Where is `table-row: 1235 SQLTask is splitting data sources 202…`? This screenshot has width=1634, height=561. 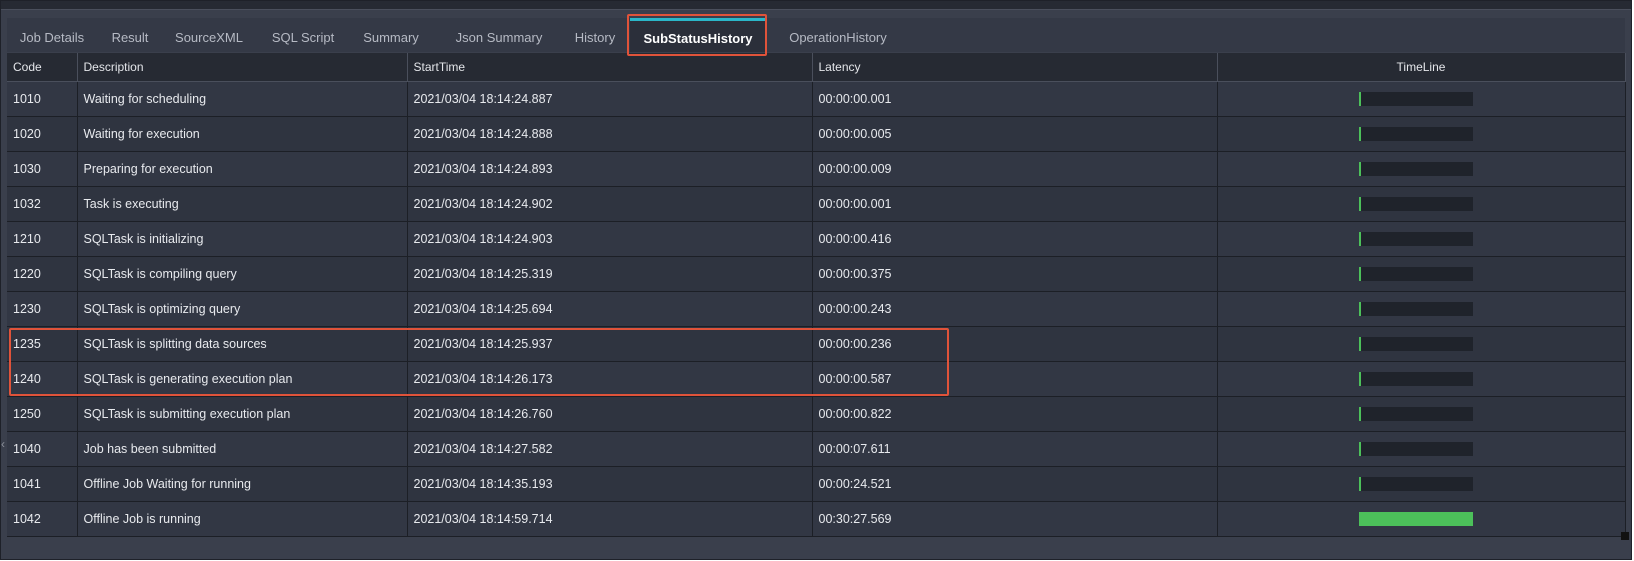 table-row: 1235 SQLTask is splitting data sources 202… is located at coordinates (816, 344).